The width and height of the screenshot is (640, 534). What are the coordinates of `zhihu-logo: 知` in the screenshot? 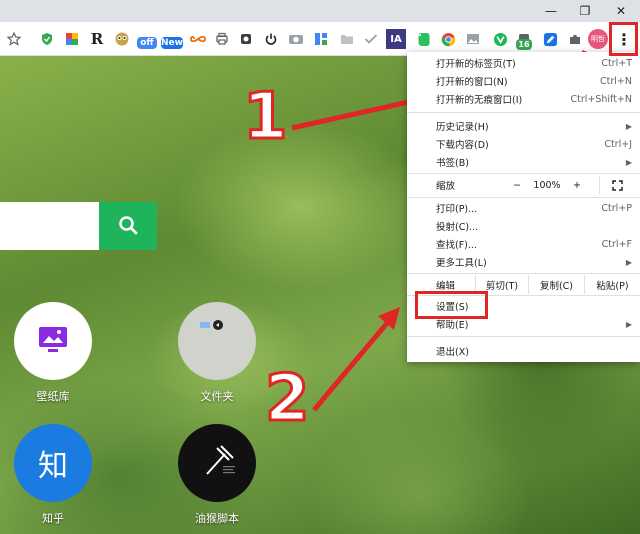 It's located at (53, 463).